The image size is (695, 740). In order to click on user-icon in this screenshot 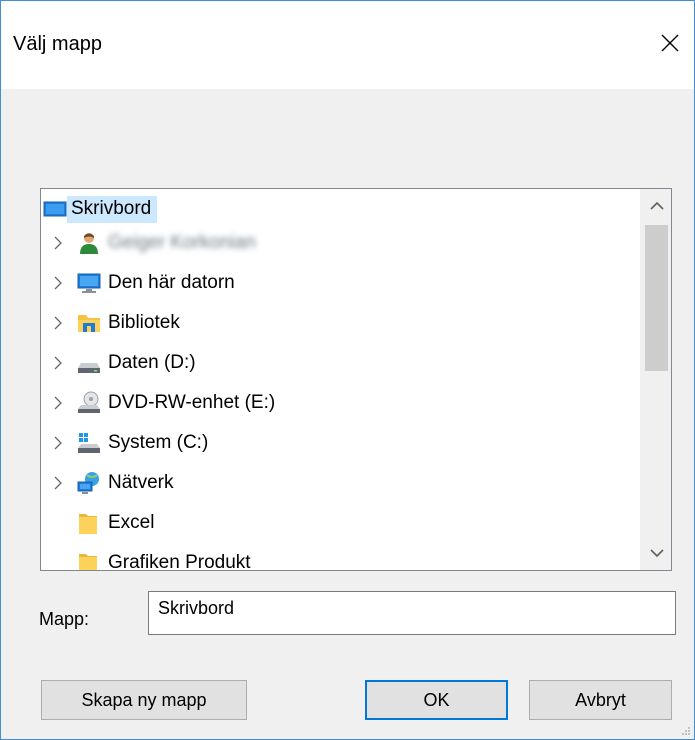, I will do `click(89, 243)`.